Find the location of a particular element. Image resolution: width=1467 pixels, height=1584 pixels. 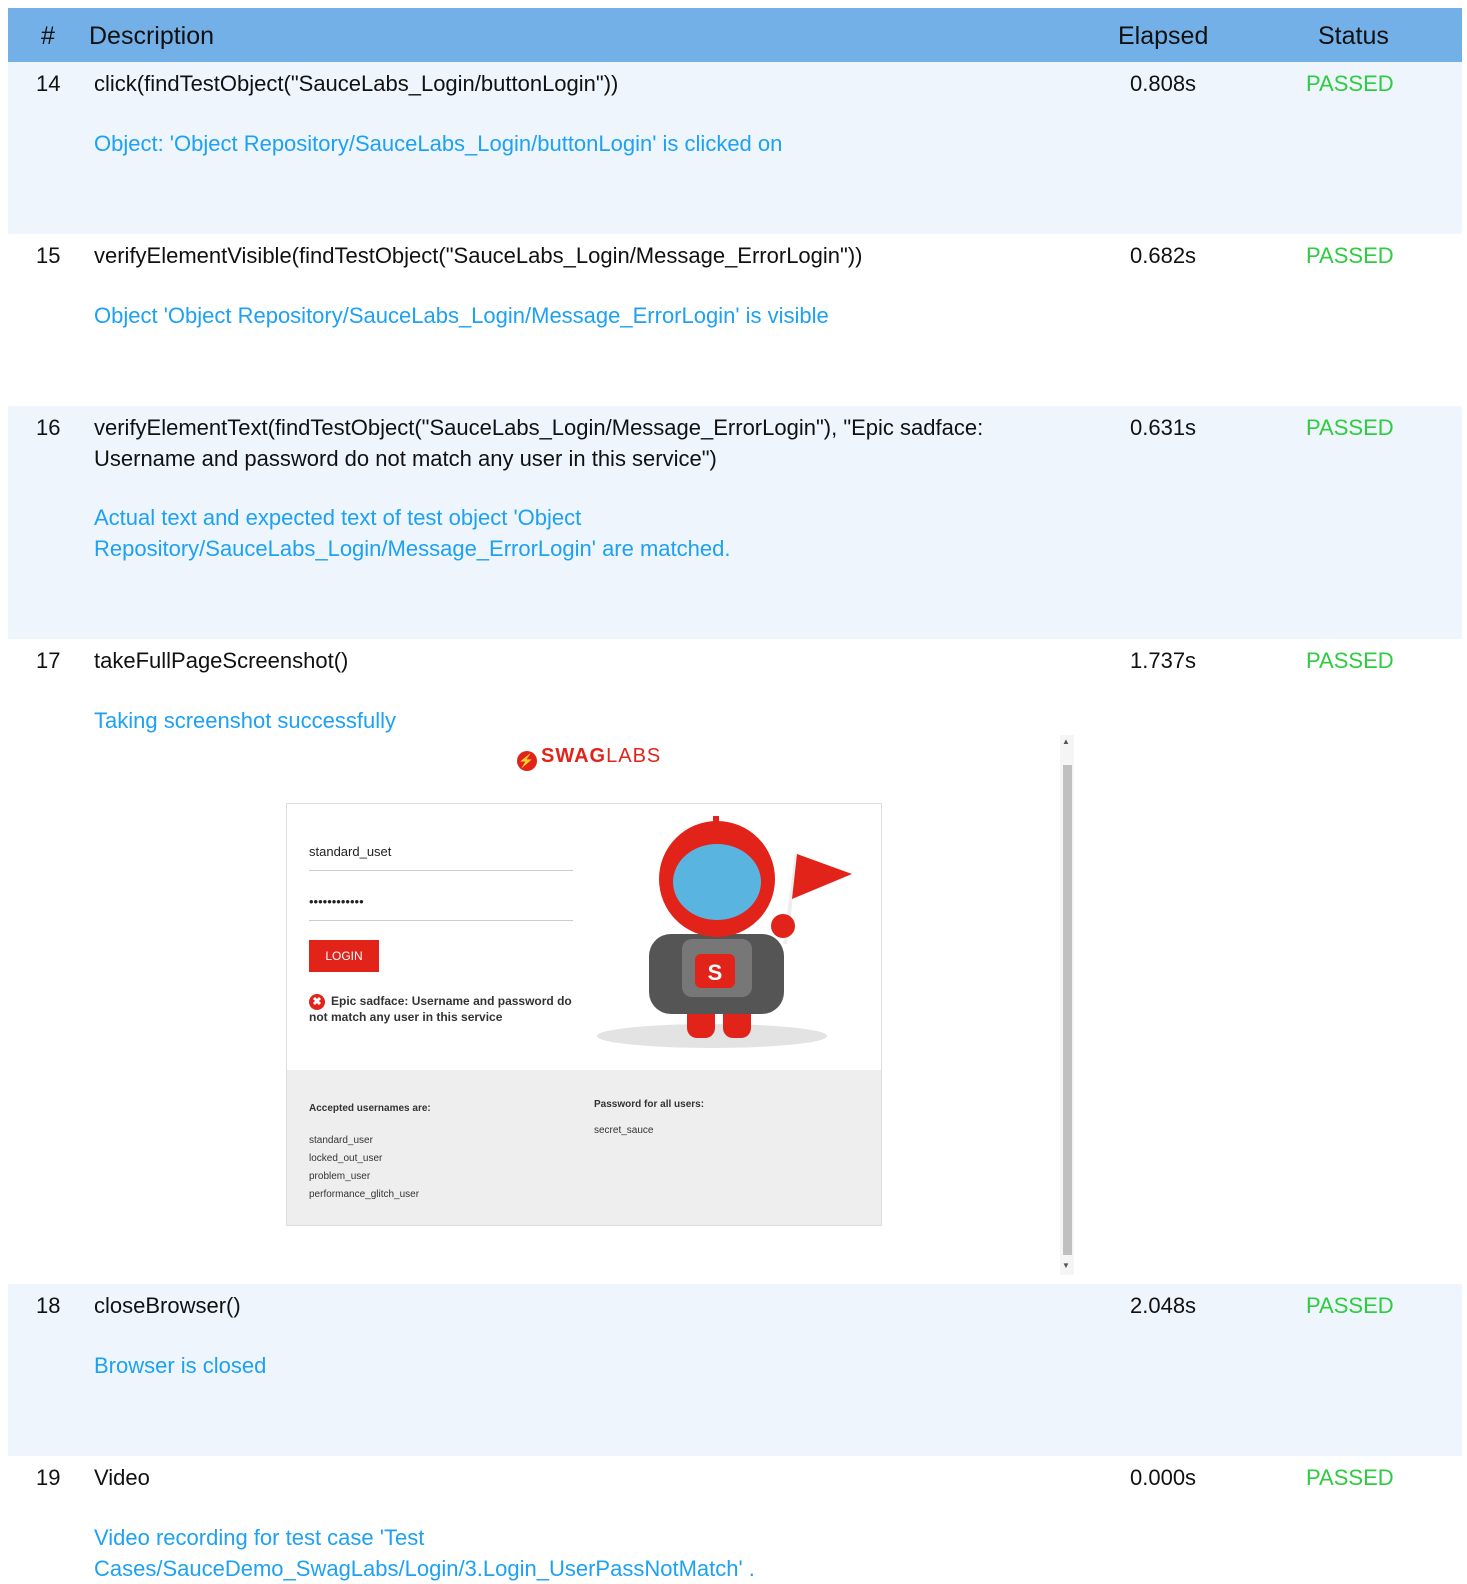

error-icon: ✖ is located at coordinates (317, 1002).